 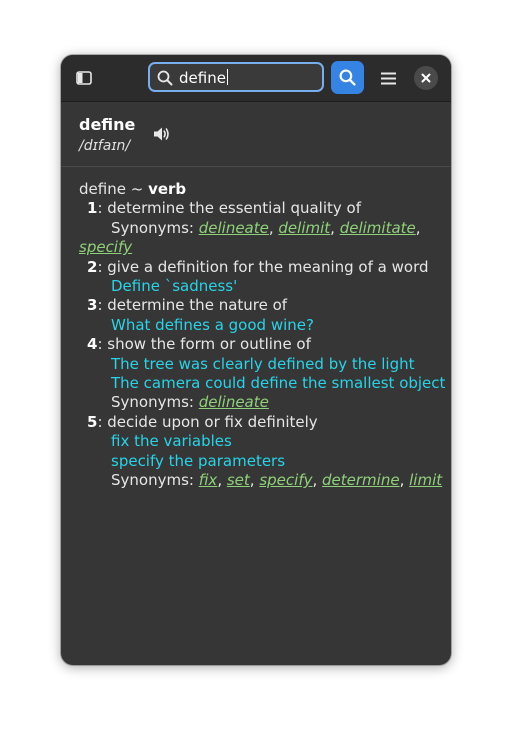 I want to click on sense-definition: : determine the nature of, so click(x=192, y=305).